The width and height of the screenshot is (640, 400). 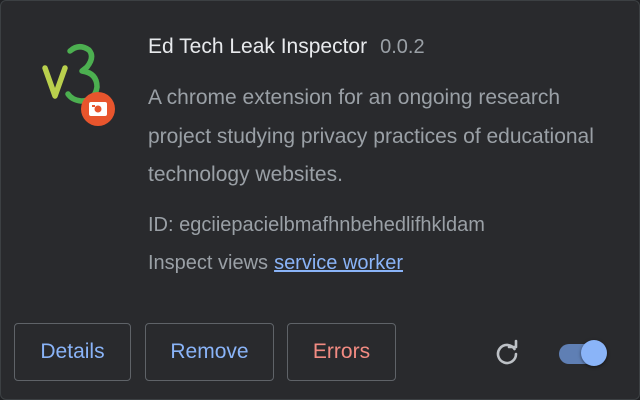 I want to click on details-button: Details, so click(x=72, y=352).